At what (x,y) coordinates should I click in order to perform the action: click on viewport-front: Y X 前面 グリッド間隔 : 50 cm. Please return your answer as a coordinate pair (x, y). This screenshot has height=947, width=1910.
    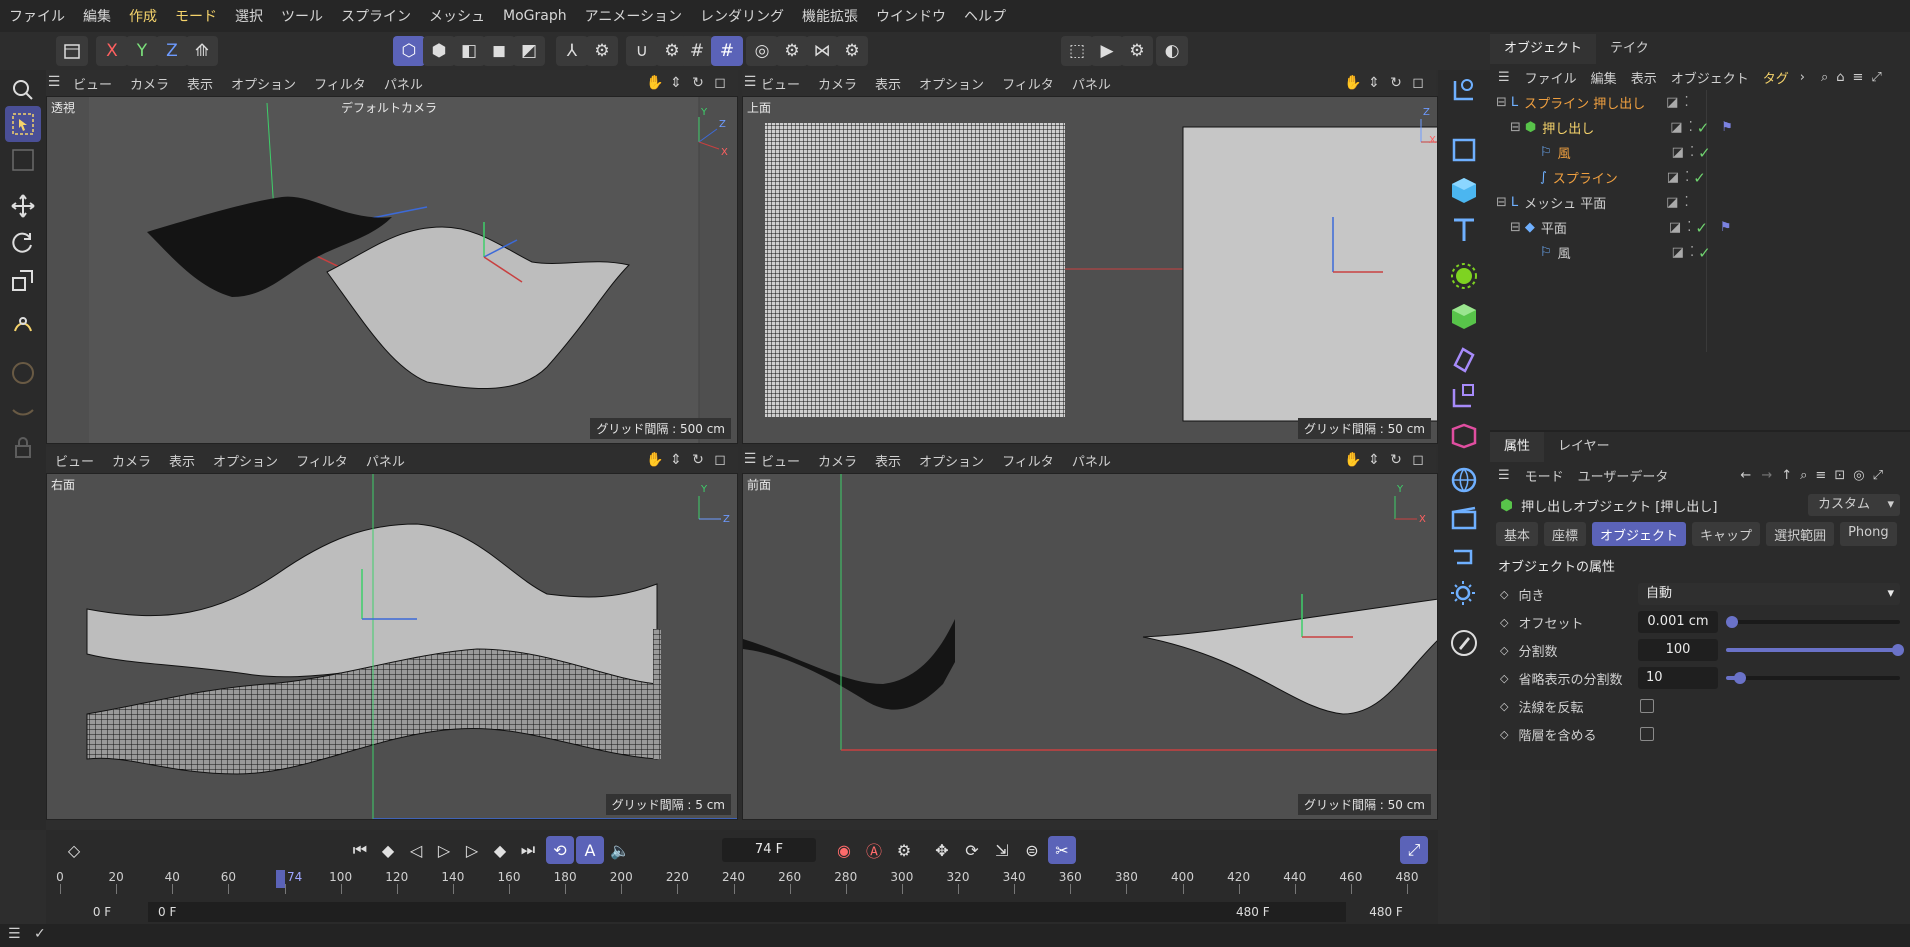
    Looking at the image, I should click on (1090, 646).